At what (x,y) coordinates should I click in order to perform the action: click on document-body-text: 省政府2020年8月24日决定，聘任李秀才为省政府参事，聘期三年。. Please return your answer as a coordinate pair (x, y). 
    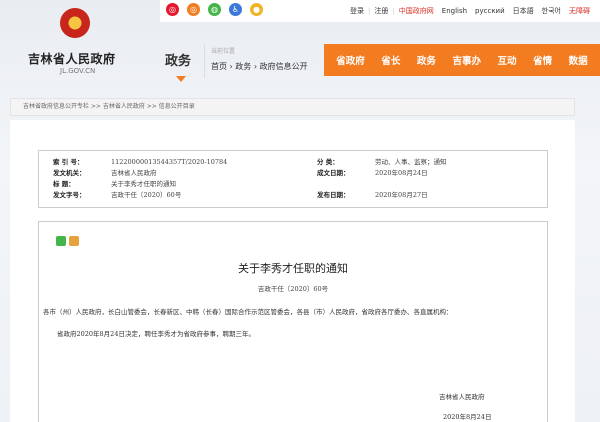
    Looking at the image, I should click on (156, 334).